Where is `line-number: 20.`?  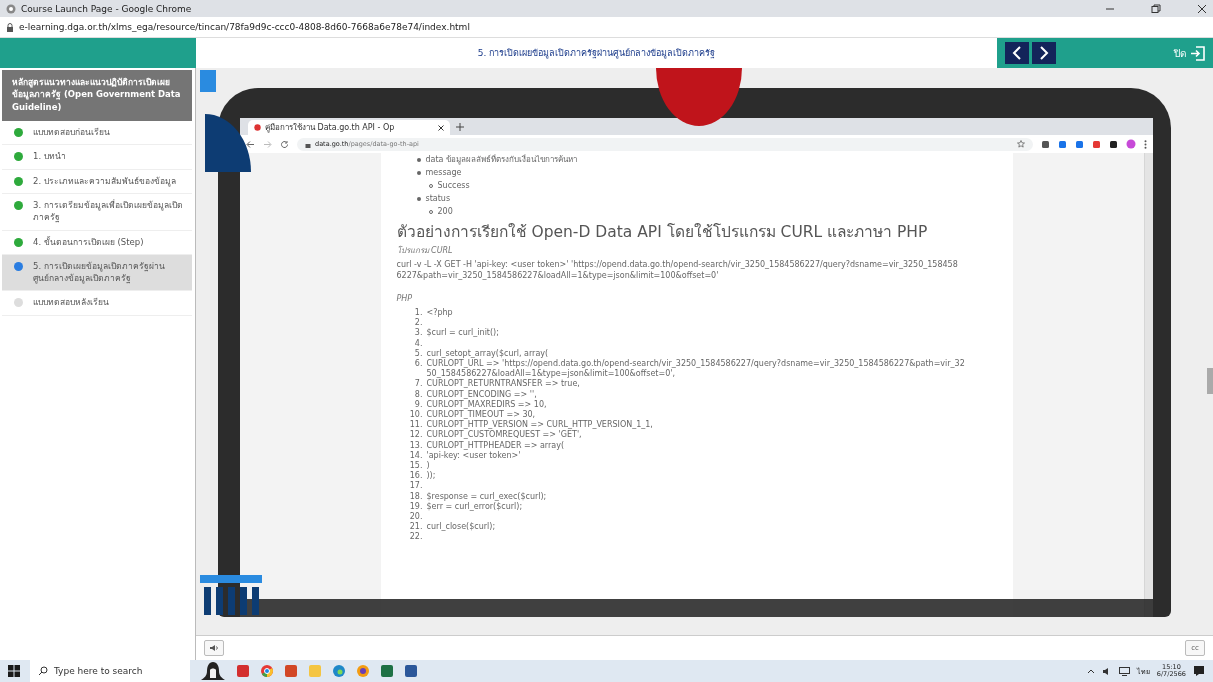 line-number: 20. is located at coordinates (415, 517).